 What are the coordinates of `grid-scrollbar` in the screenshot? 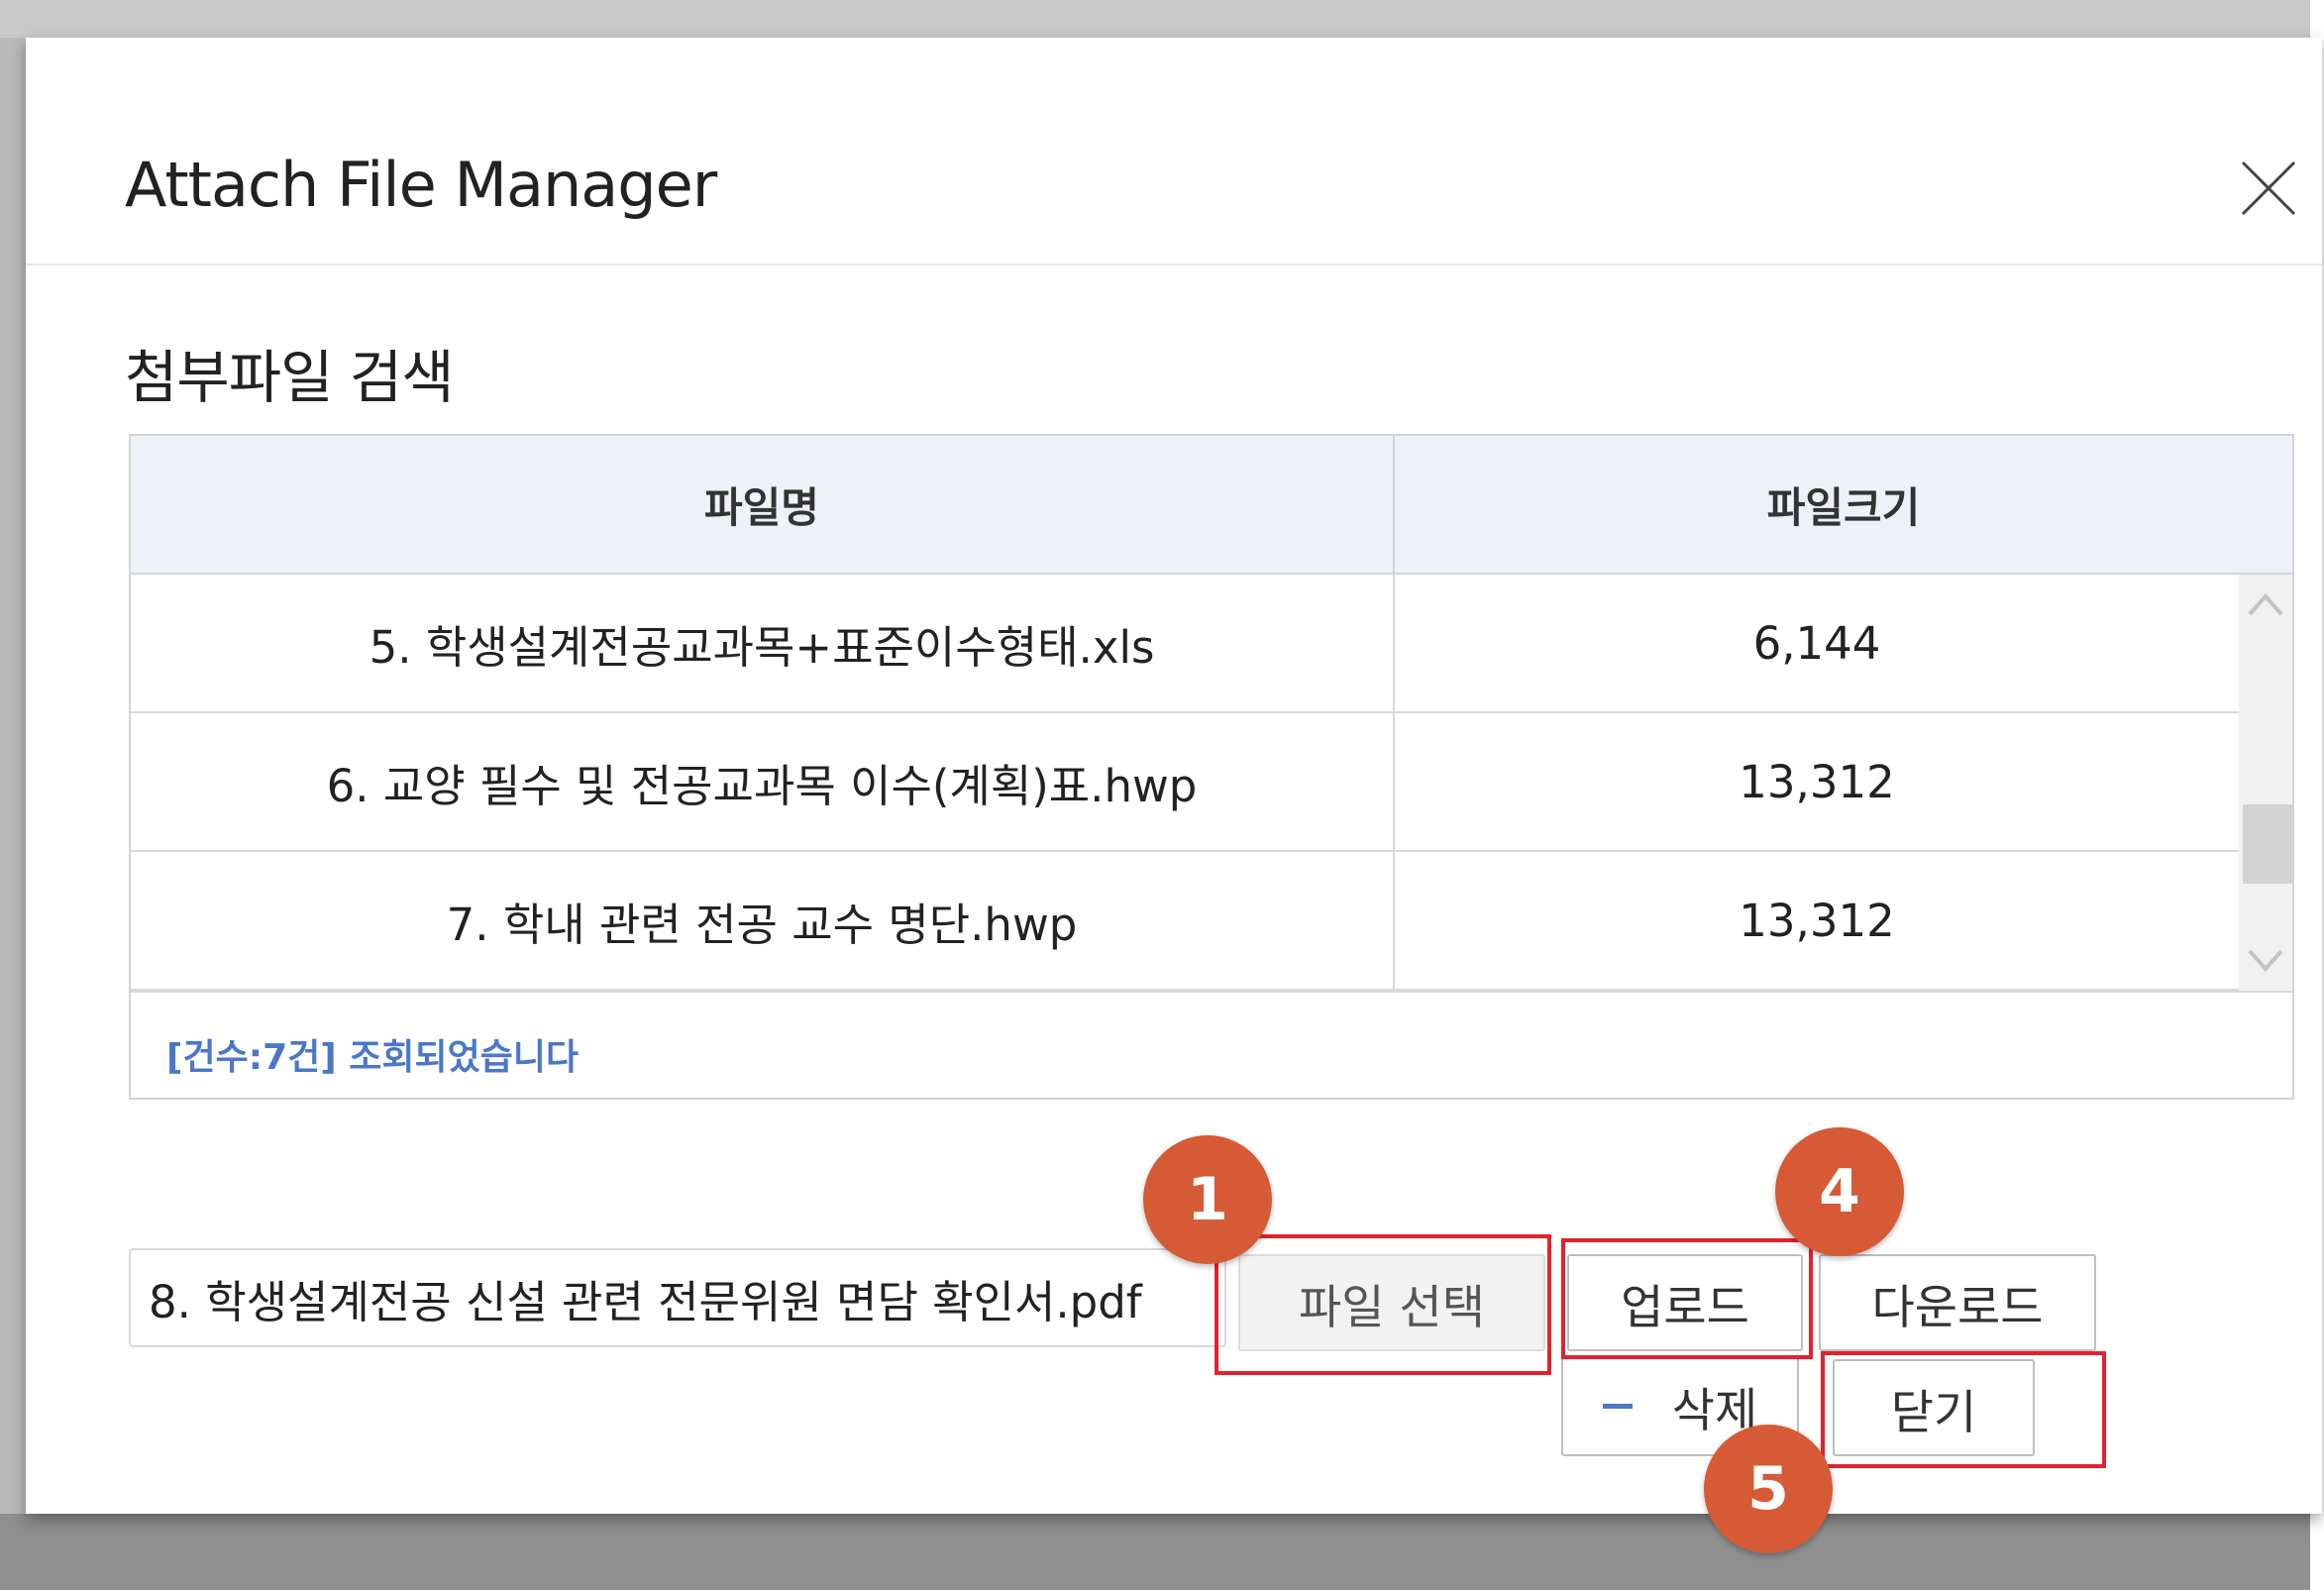 It's located at (2265, 783).